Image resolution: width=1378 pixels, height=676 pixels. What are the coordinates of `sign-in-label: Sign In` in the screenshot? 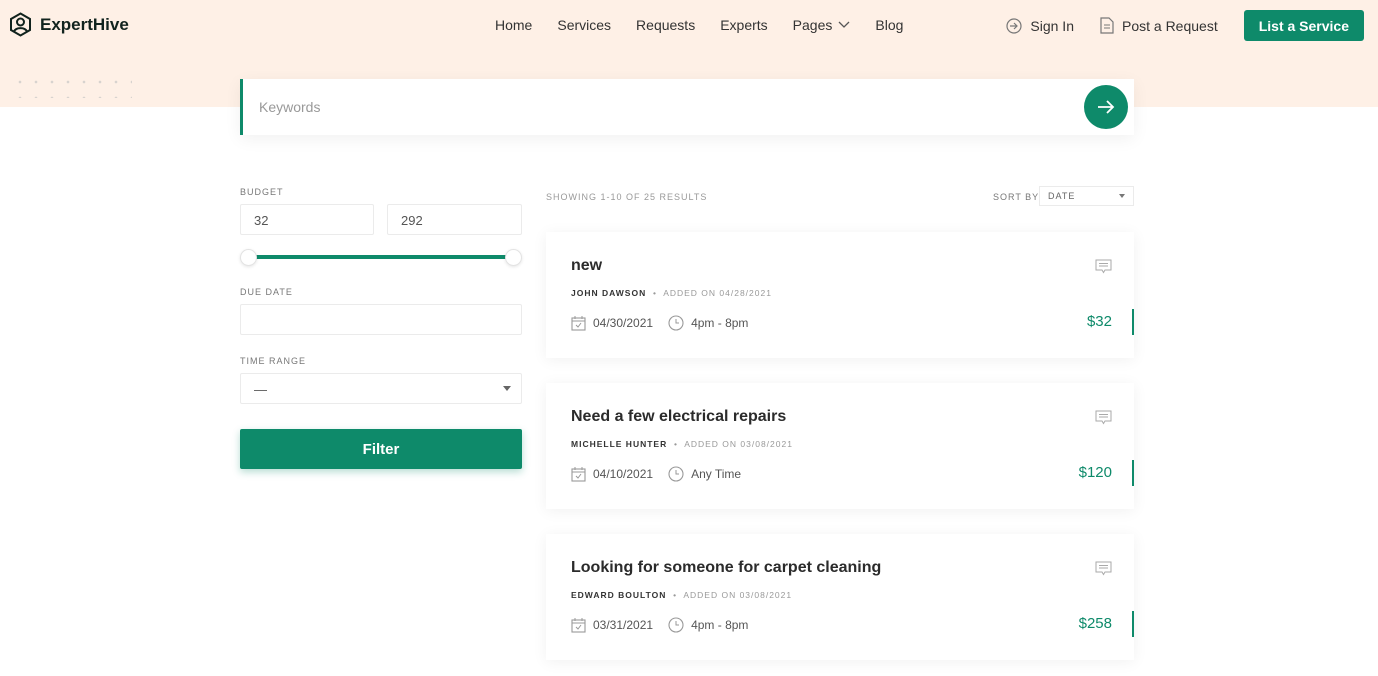 It's located at (1052, 25).